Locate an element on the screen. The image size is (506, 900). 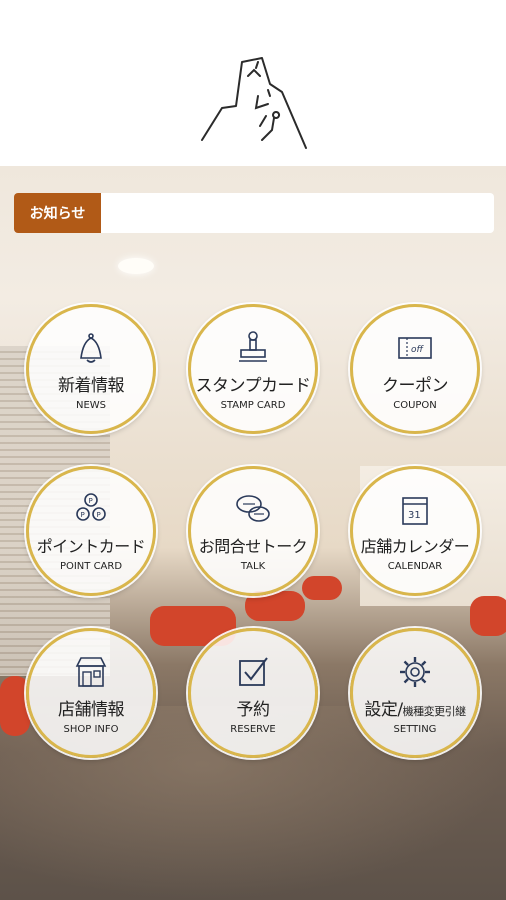
notice-body is located at coordinates (297, 213).